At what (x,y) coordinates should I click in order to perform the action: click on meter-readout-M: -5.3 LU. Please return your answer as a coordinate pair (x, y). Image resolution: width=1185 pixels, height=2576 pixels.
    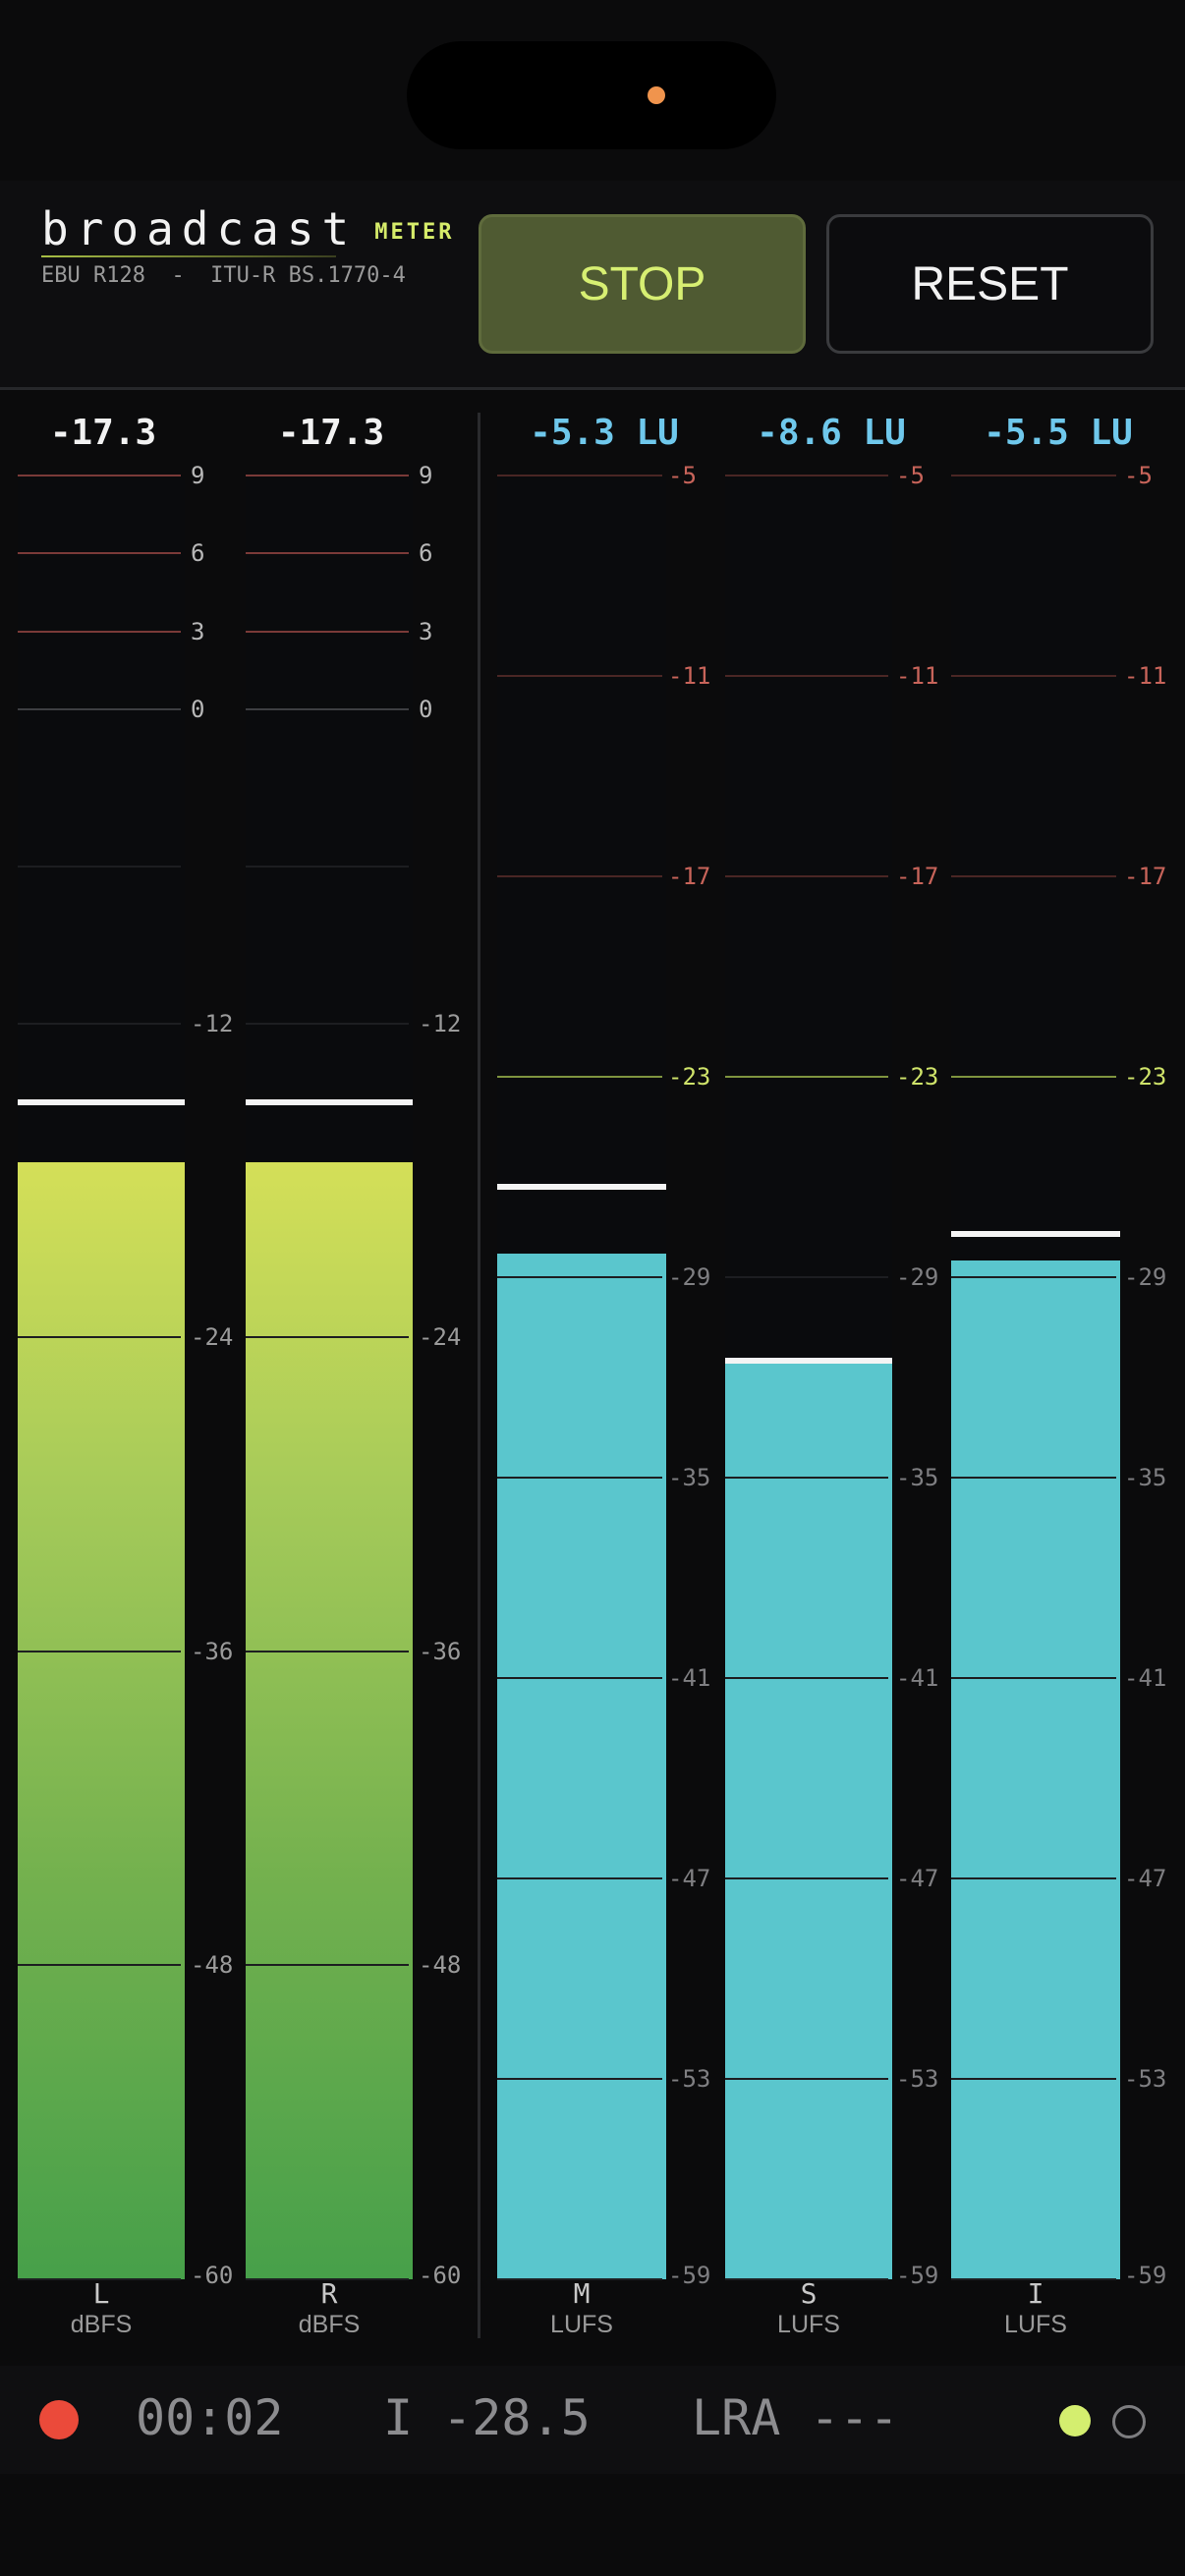
    Looking at the image, I should click on (604, 433).